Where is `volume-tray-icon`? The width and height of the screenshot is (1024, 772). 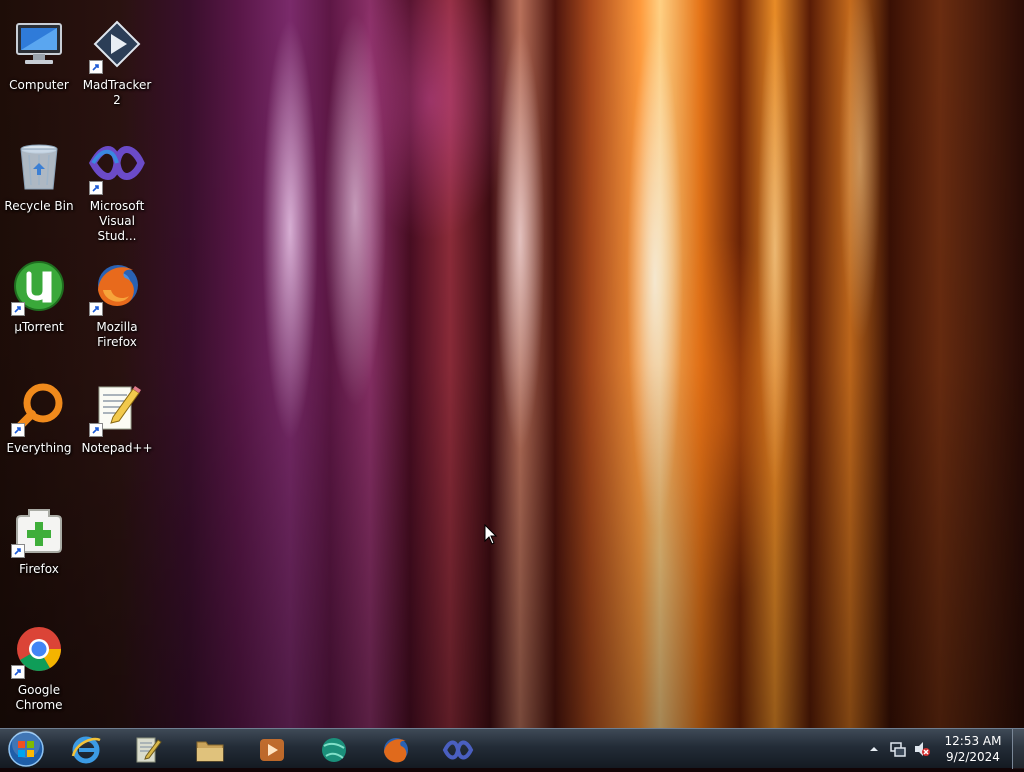
volume-tray-icon is located at coordinates (922, 751).